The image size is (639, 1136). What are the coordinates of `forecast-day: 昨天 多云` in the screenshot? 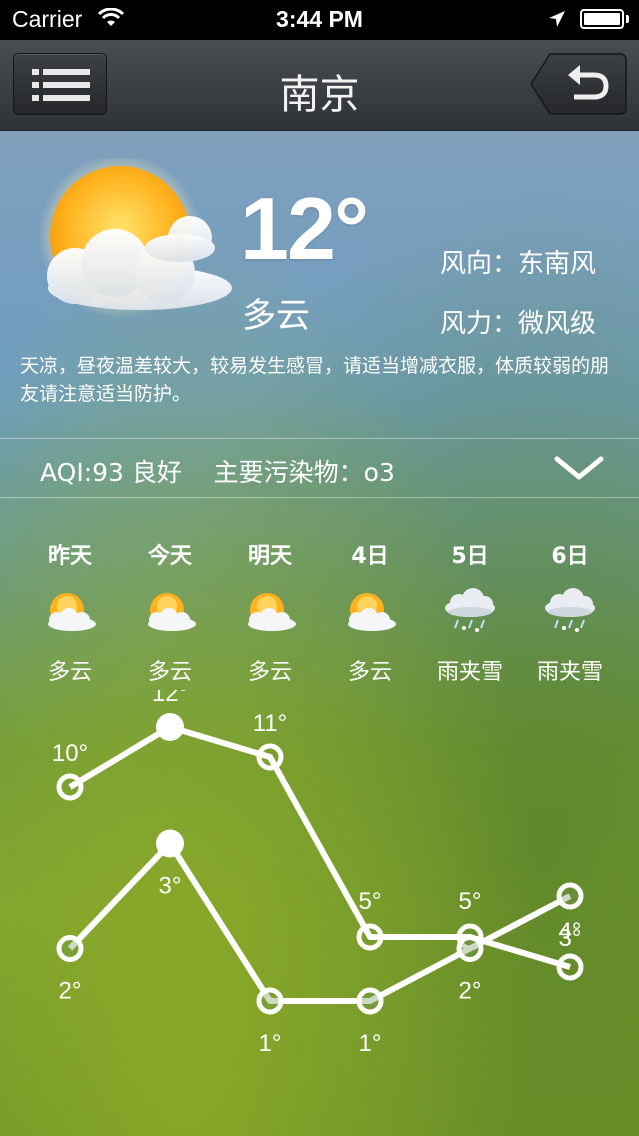 It's located at (70, 613).